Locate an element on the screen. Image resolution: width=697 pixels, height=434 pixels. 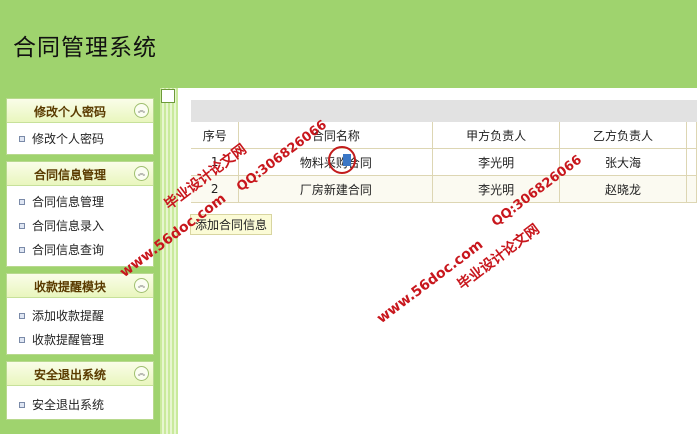
sidebar-item-label: 合同信息录入 is located at coordinates (68, 226).